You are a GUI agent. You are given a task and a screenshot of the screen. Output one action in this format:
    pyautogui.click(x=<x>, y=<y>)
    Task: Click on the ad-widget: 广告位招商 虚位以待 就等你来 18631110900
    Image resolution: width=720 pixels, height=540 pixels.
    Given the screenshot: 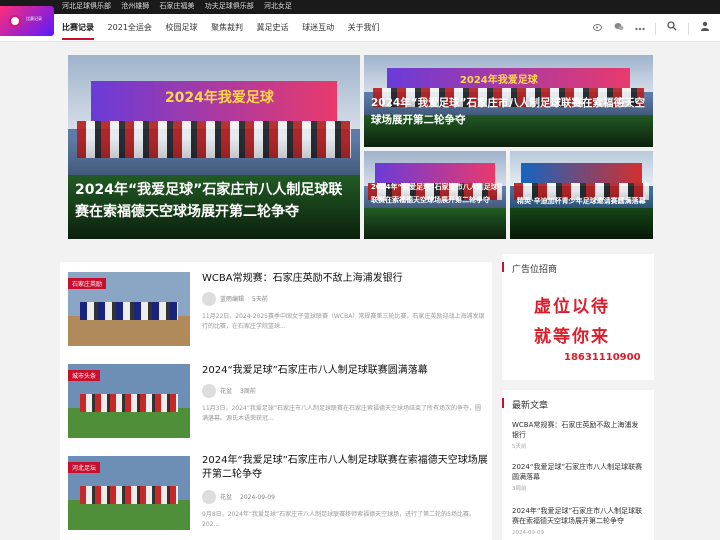 What is the action you would take?
    pyautogui.click(x=577, y=317)
    